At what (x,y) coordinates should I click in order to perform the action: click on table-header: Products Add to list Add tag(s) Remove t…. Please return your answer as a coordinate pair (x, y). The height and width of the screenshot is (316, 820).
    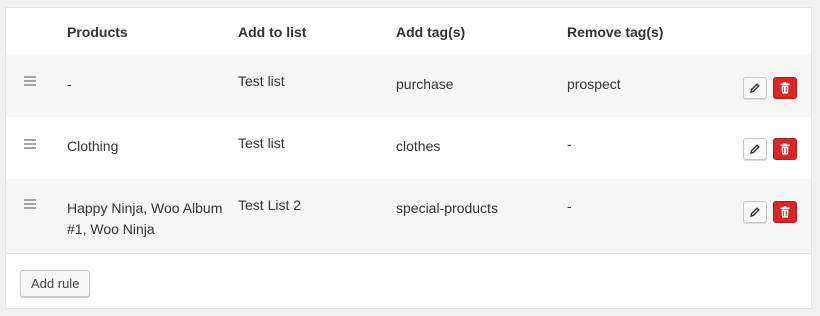
    Looking at the image, I should click on (408, 32).